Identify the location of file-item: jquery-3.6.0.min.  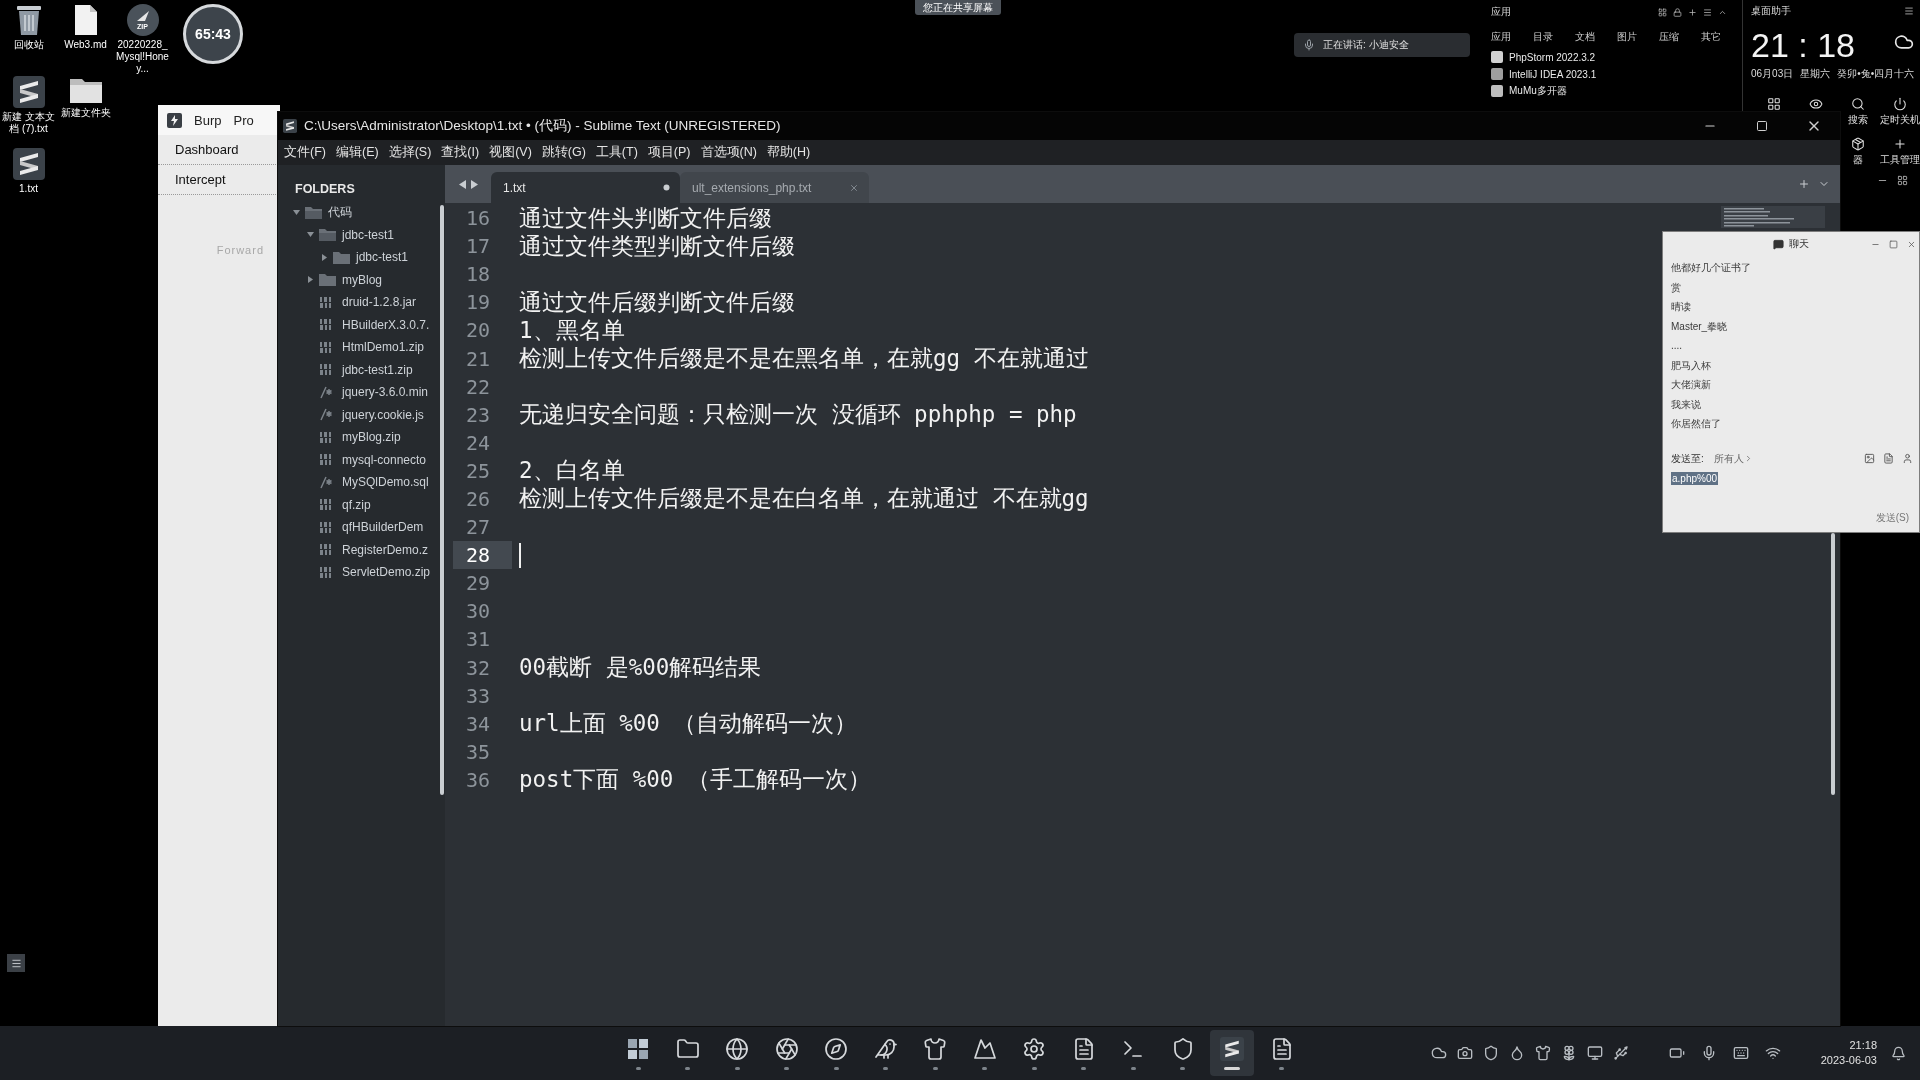
(385, 392).